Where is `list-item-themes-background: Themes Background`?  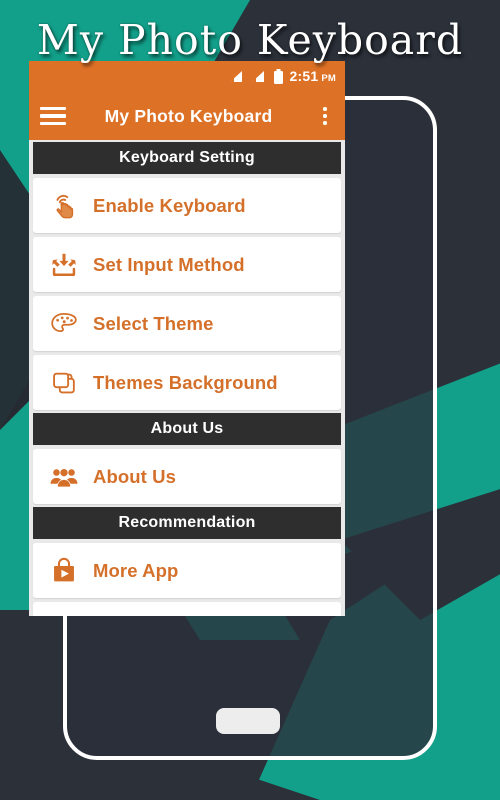 list-item-themes-background: Themes Background is located at coordinates (187, 382).